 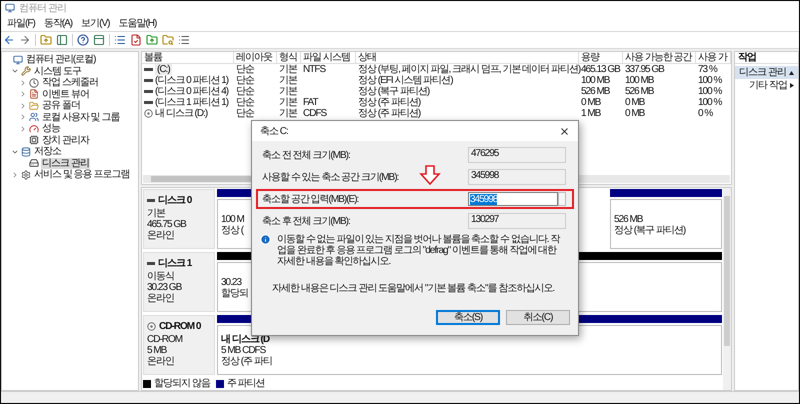 I want to click on legend-label: 주 파티션, so click(x=245, y=384).